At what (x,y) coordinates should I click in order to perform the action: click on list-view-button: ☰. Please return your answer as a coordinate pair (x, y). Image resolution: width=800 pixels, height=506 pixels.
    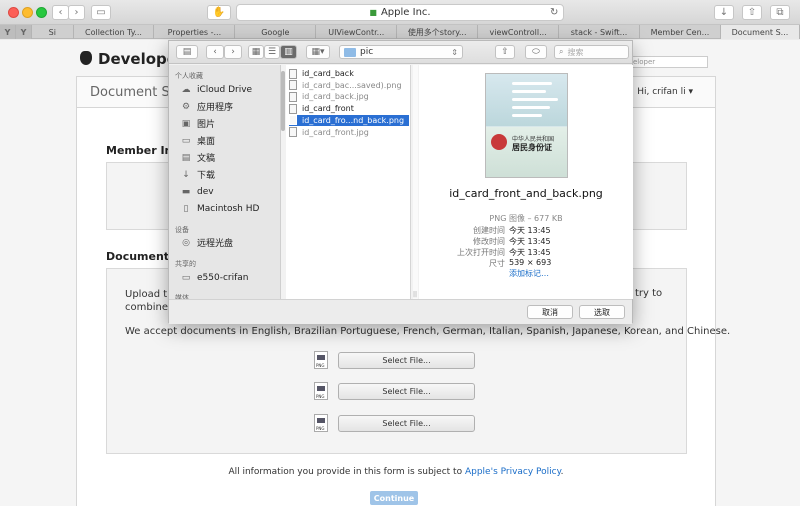
    Looking at the image, I should click on (272, 52).